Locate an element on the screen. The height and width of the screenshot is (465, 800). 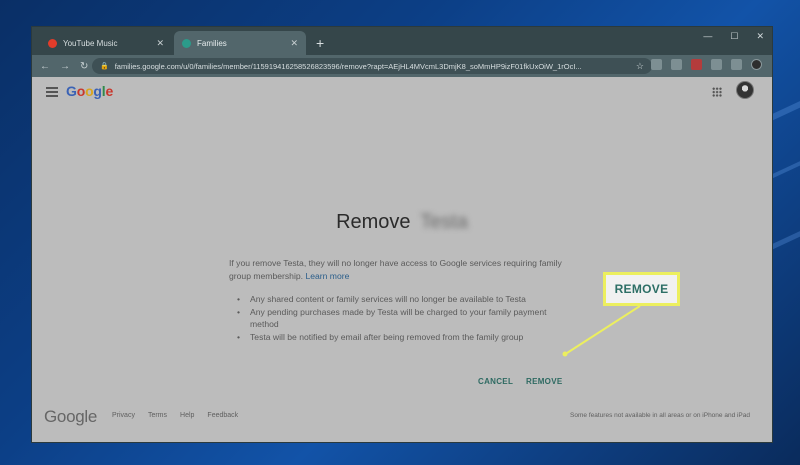
title-prefix: Remove is located at coordinates (373, 222).